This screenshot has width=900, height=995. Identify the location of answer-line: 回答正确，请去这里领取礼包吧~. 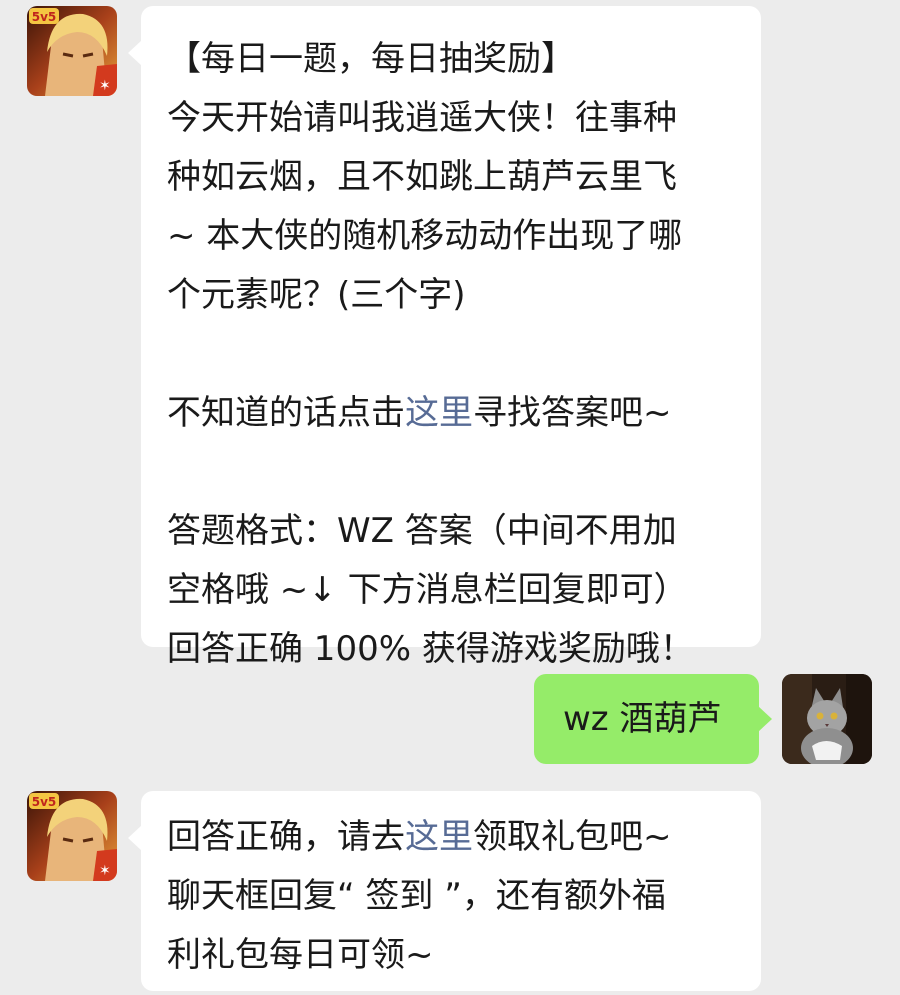
(453, 837).